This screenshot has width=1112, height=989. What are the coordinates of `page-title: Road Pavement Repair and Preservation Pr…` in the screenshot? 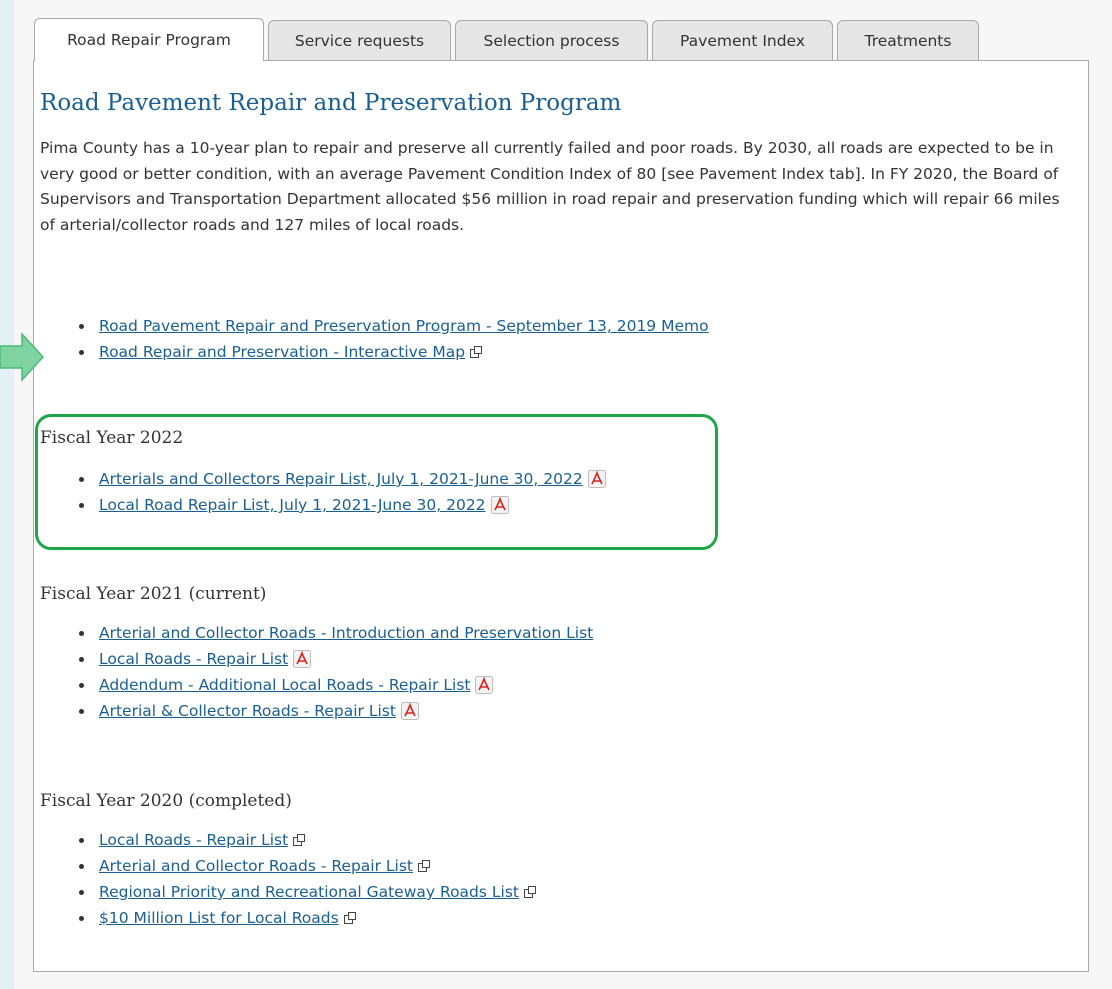 It's located at (331, 103).